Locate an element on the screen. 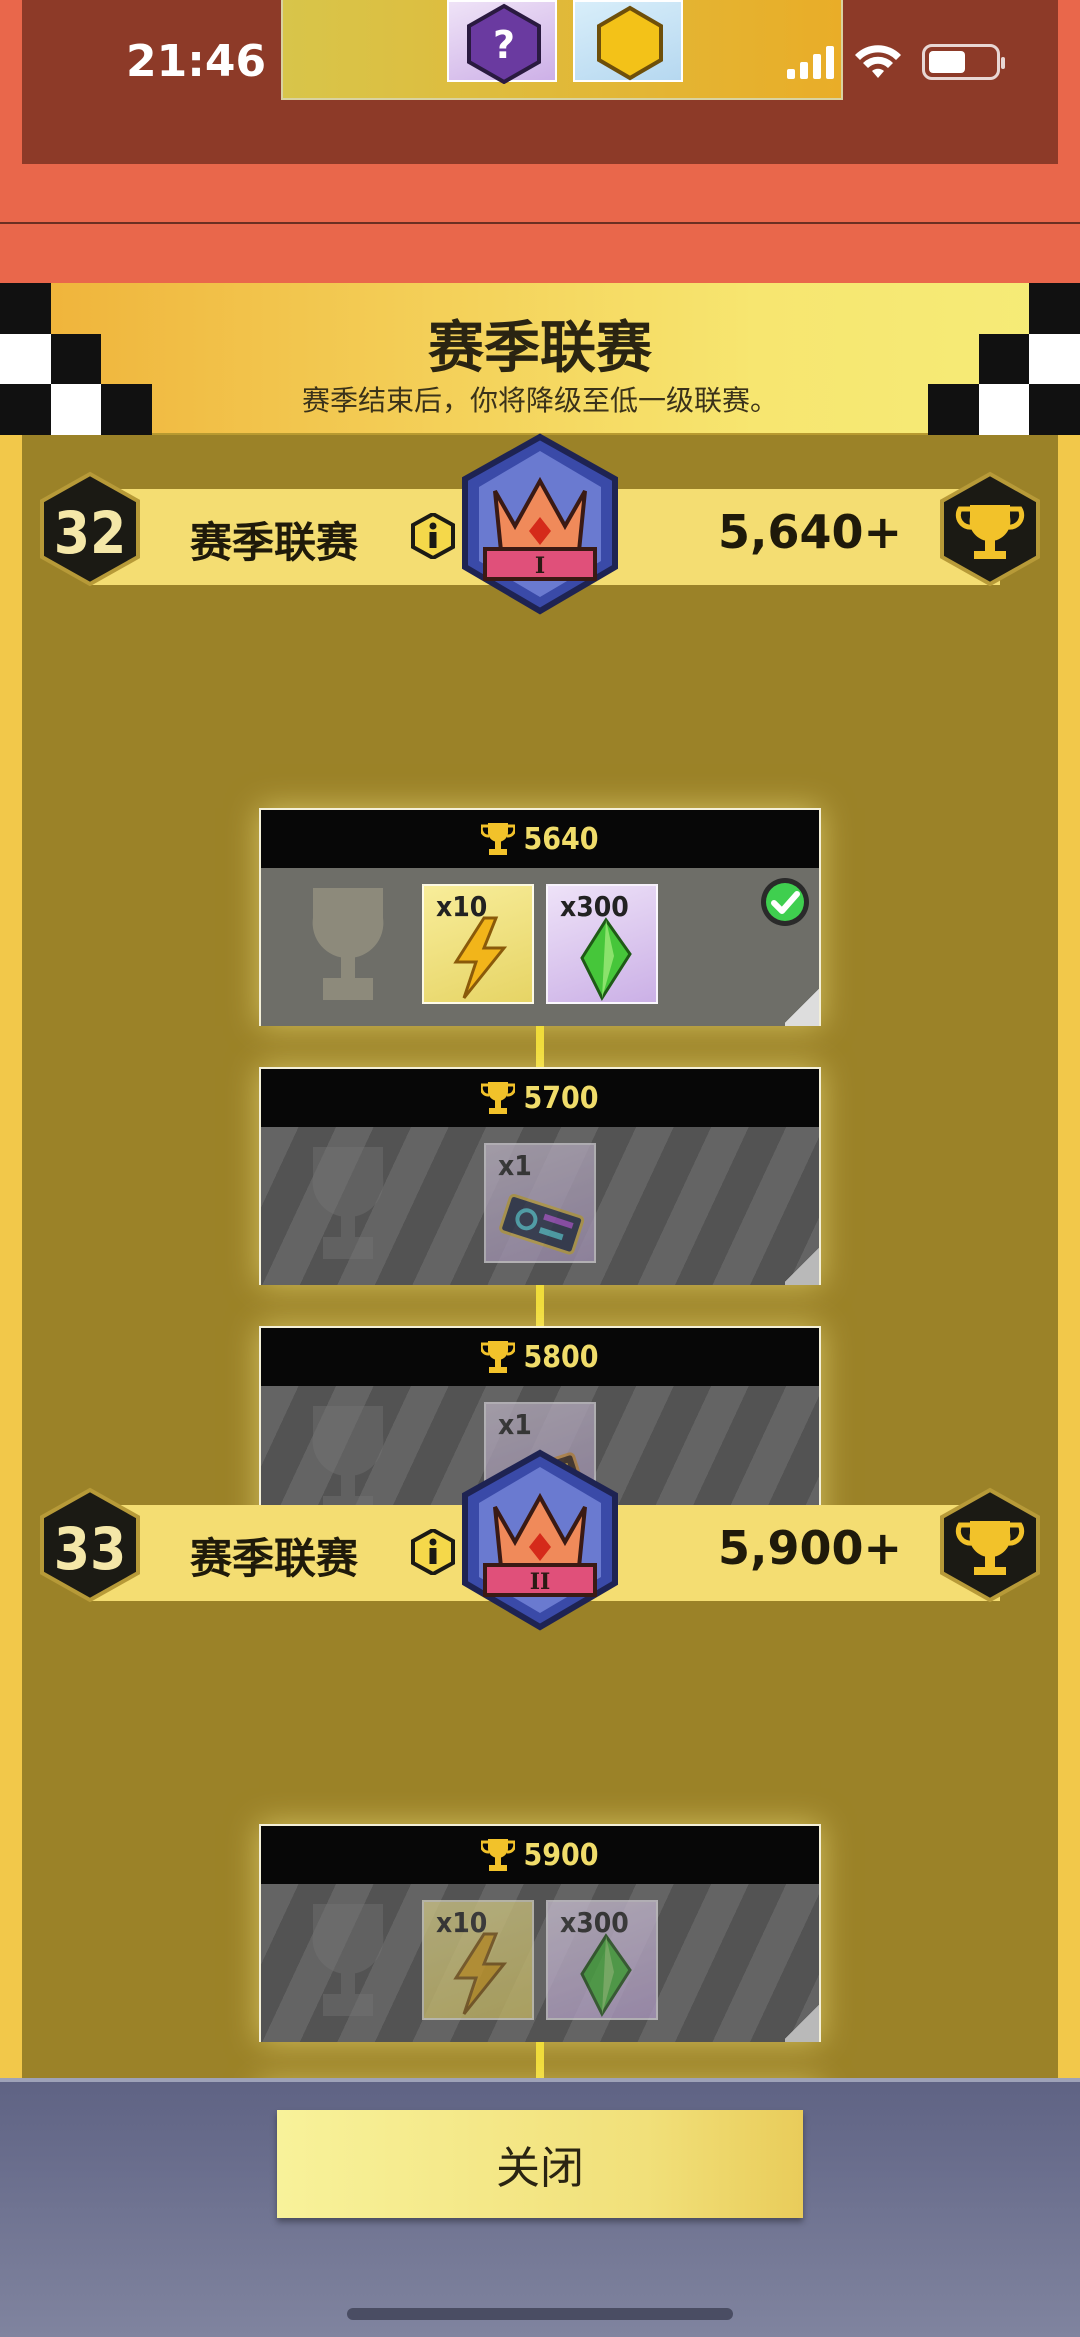 Image resolution: width=1080 pixels, height=2337 pixels. trophy-requirement: 5900 is located at coordinates (561, 1855).